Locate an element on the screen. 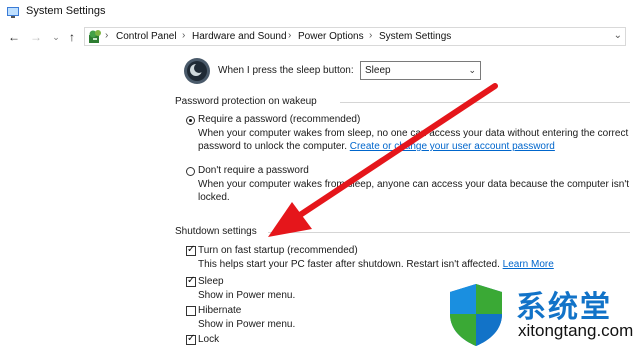 This screenshot has width=640, height=351. watermark-url: xitongtang.com is located at coordinates (576, 330).